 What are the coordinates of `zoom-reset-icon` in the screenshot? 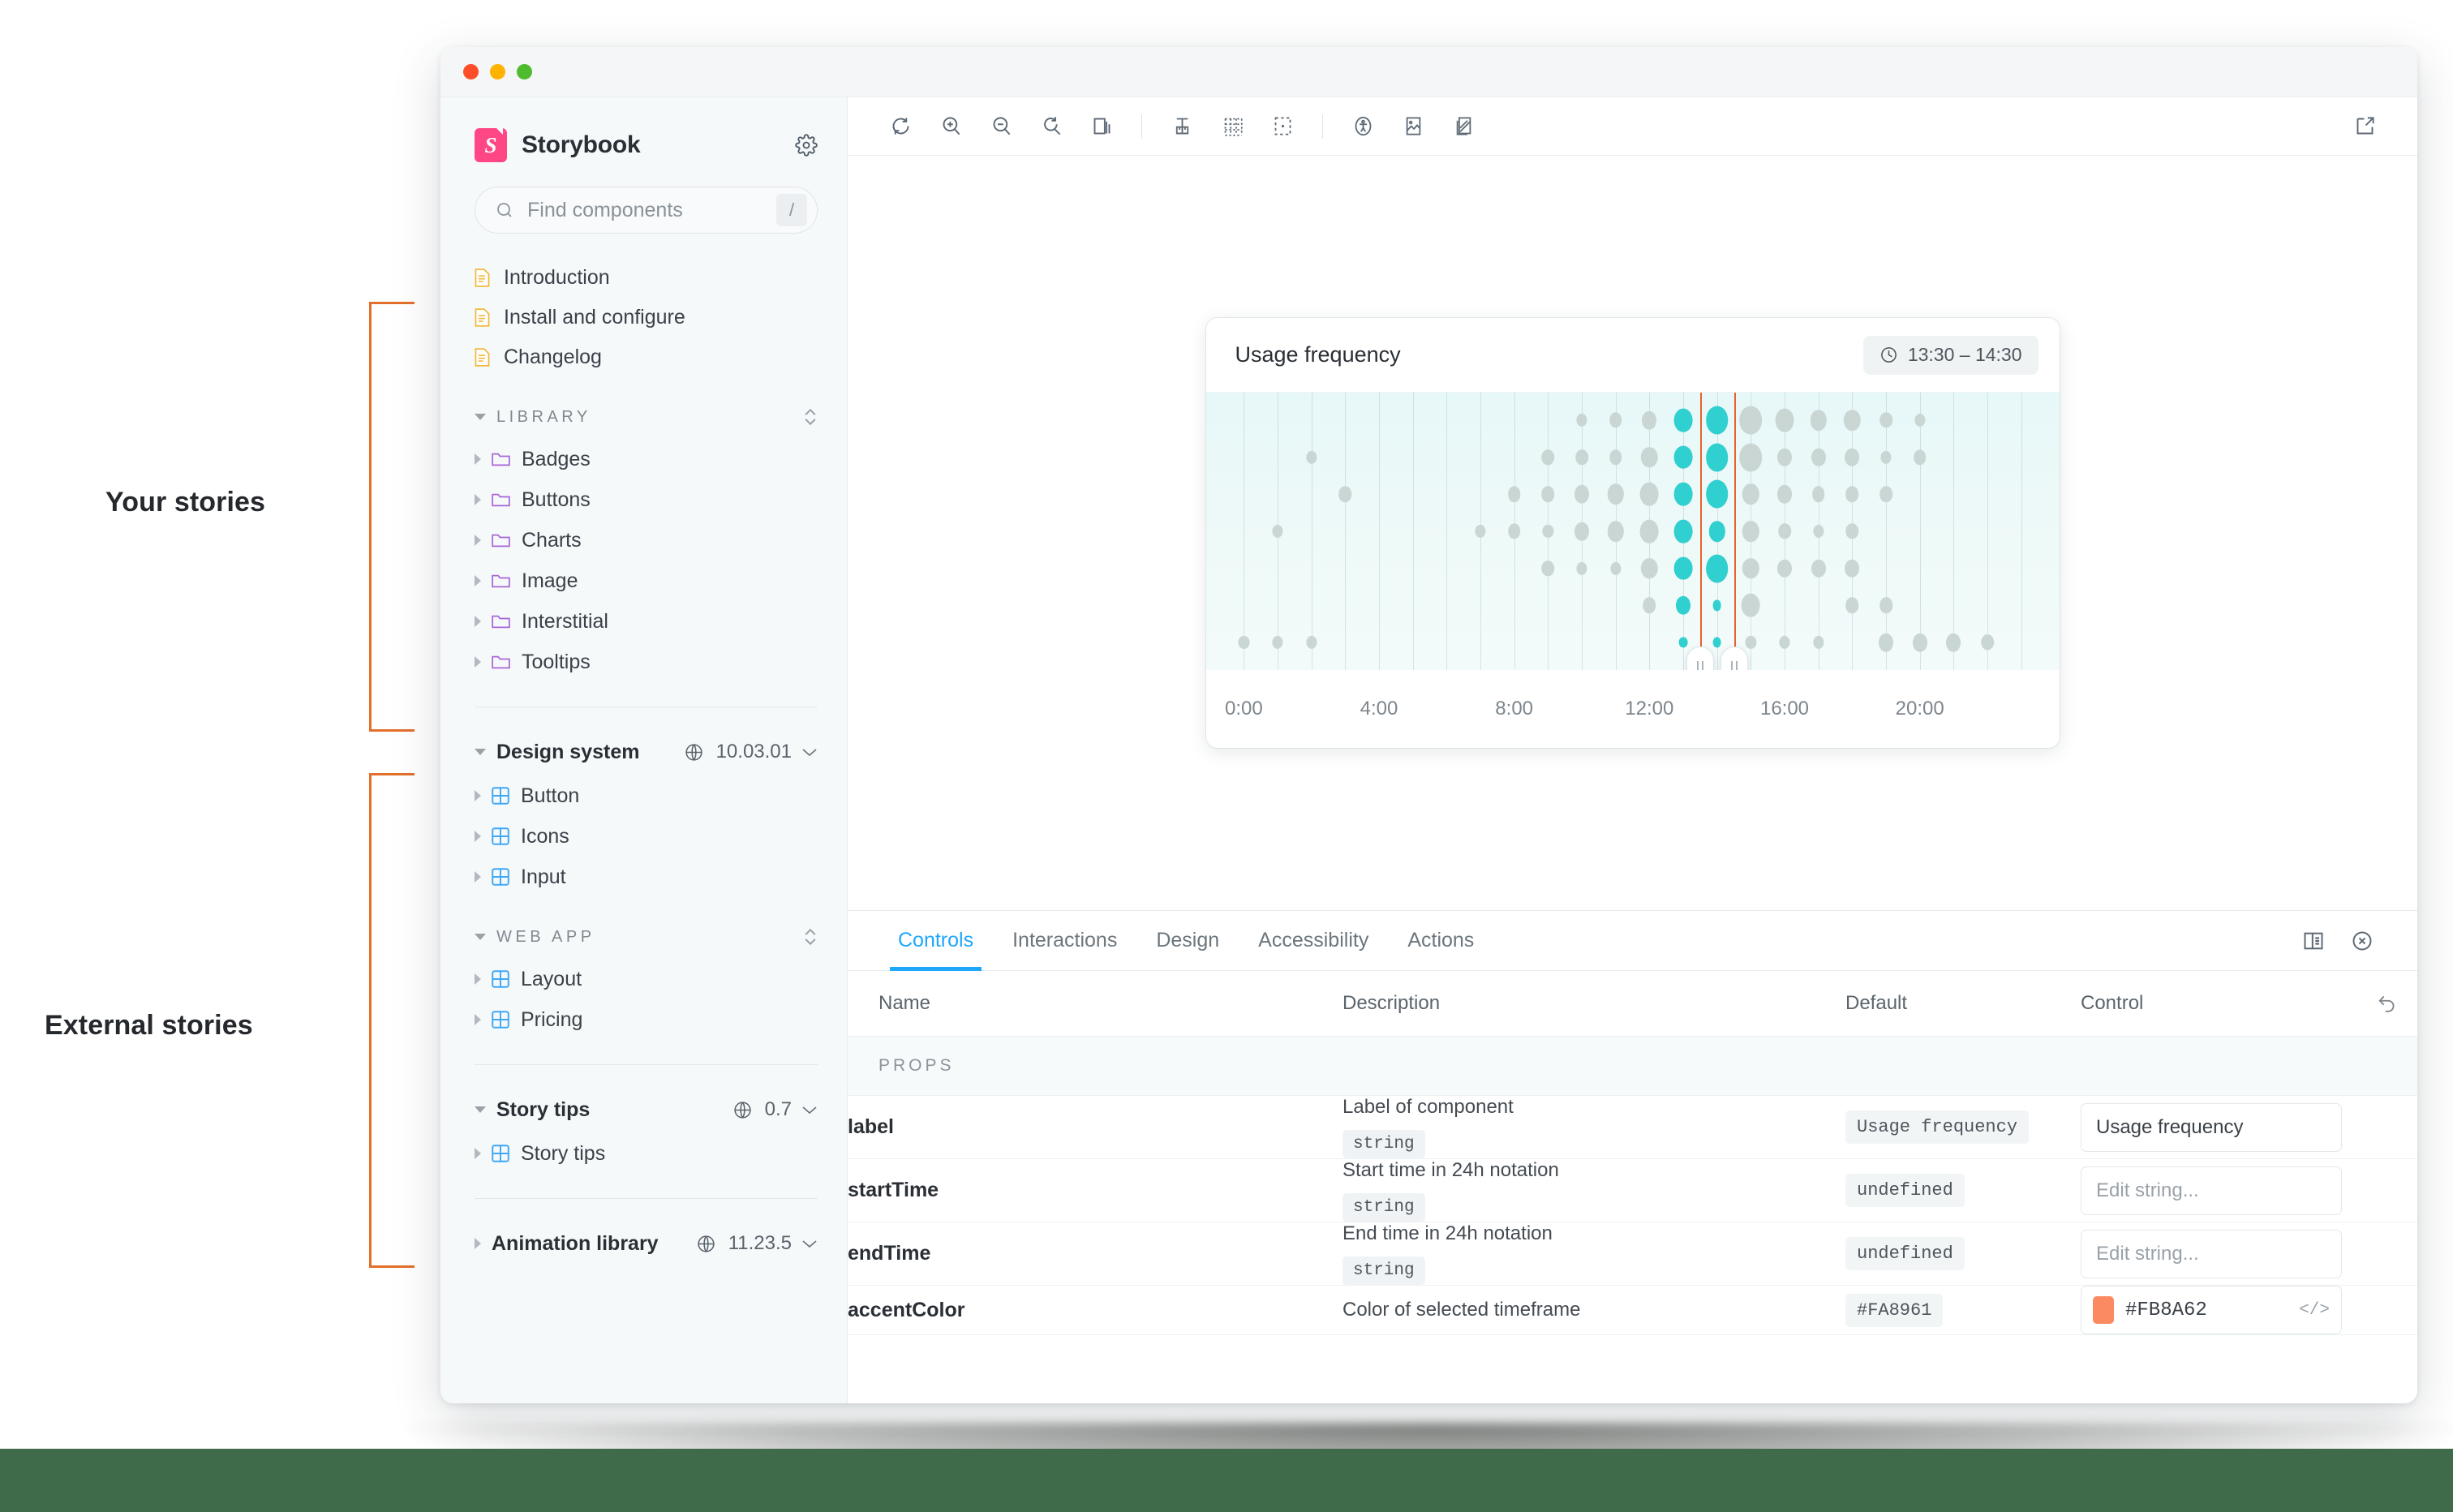 It's located at (1051, 126).